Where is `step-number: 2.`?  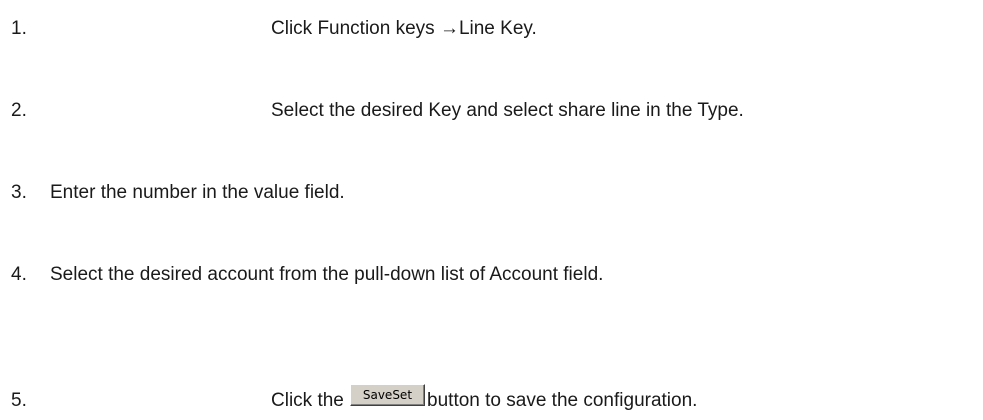
step-number: 2. is located at coordinates (19, 110).